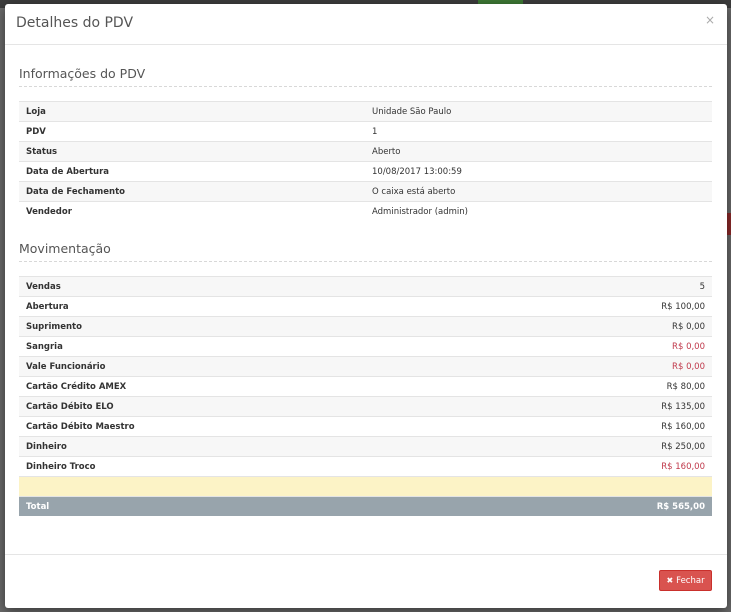 This screenshot has height=612, width=731. I want to click on movement-row: Dinheiro Troco R$ 160,00, so click(365, 466).